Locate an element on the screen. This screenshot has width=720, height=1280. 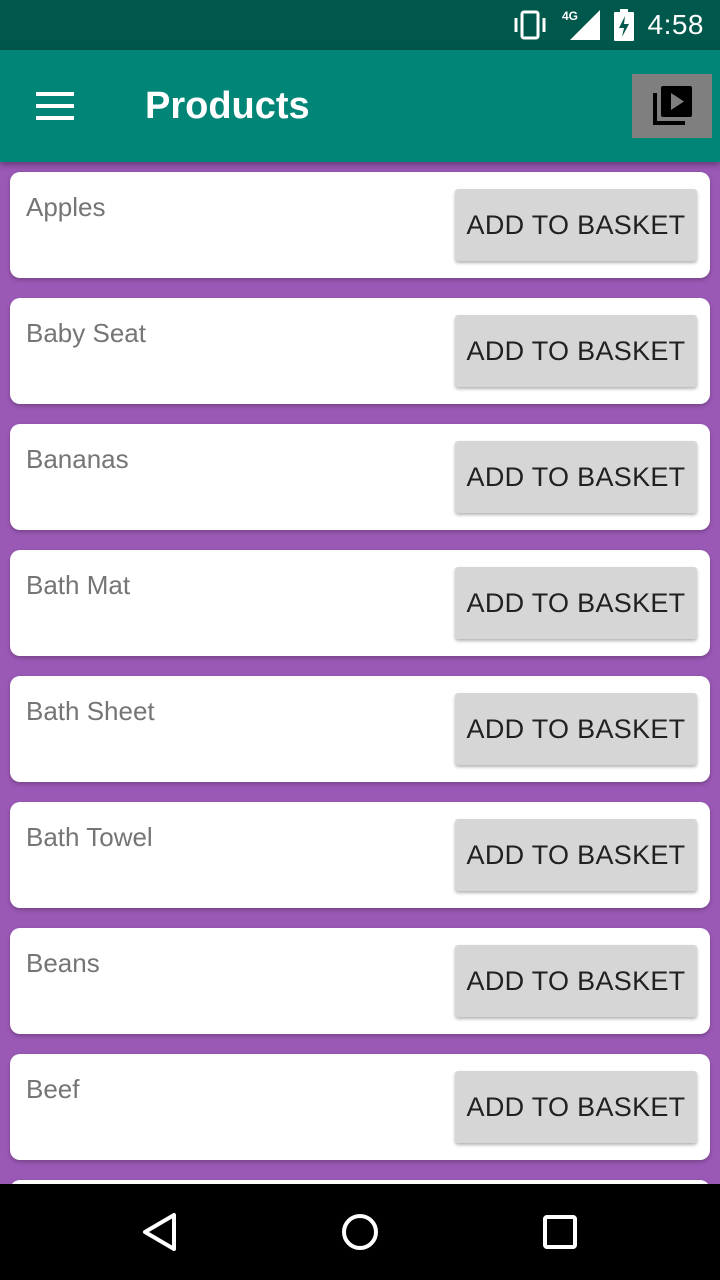
list-item: Bath Sheet ADD TO BASKET is located at coordinates (360, 729).